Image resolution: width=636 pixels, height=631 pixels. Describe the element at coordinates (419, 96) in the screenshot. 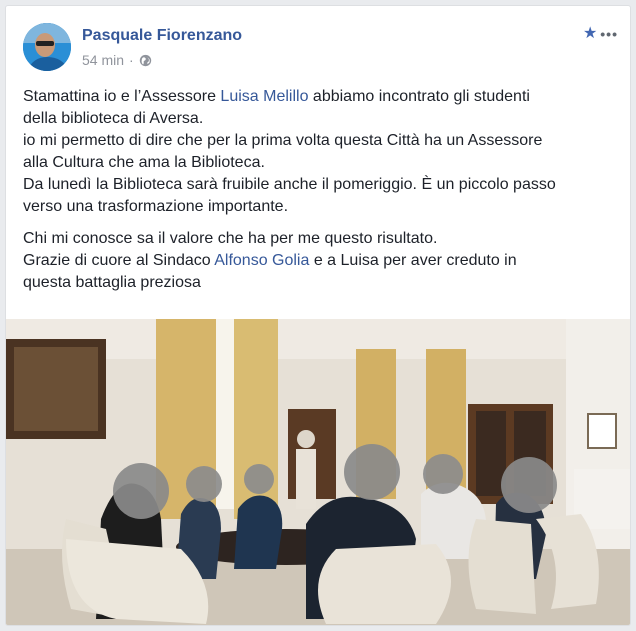

I see `text-line: abbiamo incontrato gli studenti` at that location.